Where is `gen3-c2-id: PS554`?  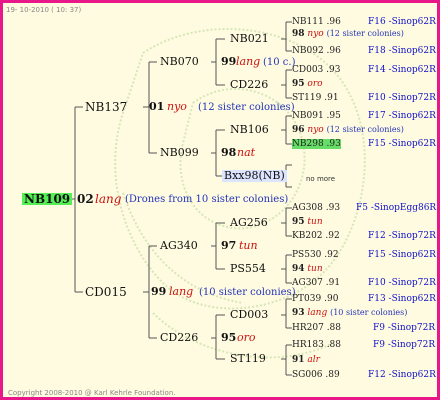
gen3-c2-id: PS554 is located at coordinates (248, 269).